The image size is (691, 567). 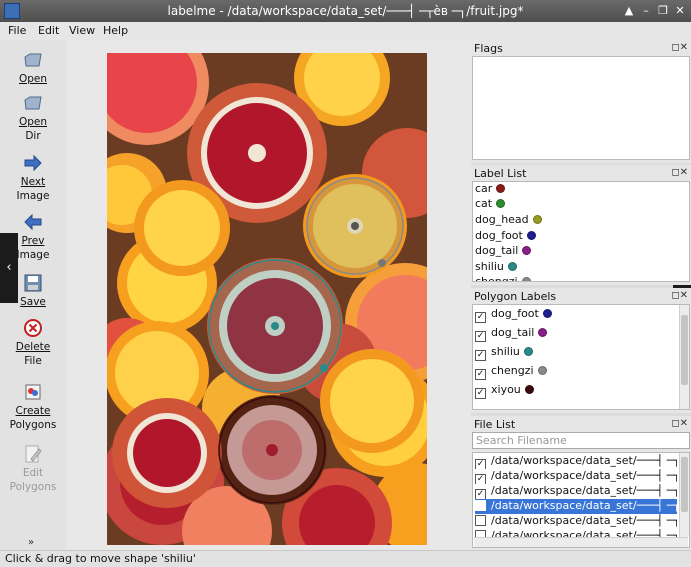 What do you see at coordinates (581, 108) in the screenshot?
I see `flags-list` at bounding box center [581, 108].